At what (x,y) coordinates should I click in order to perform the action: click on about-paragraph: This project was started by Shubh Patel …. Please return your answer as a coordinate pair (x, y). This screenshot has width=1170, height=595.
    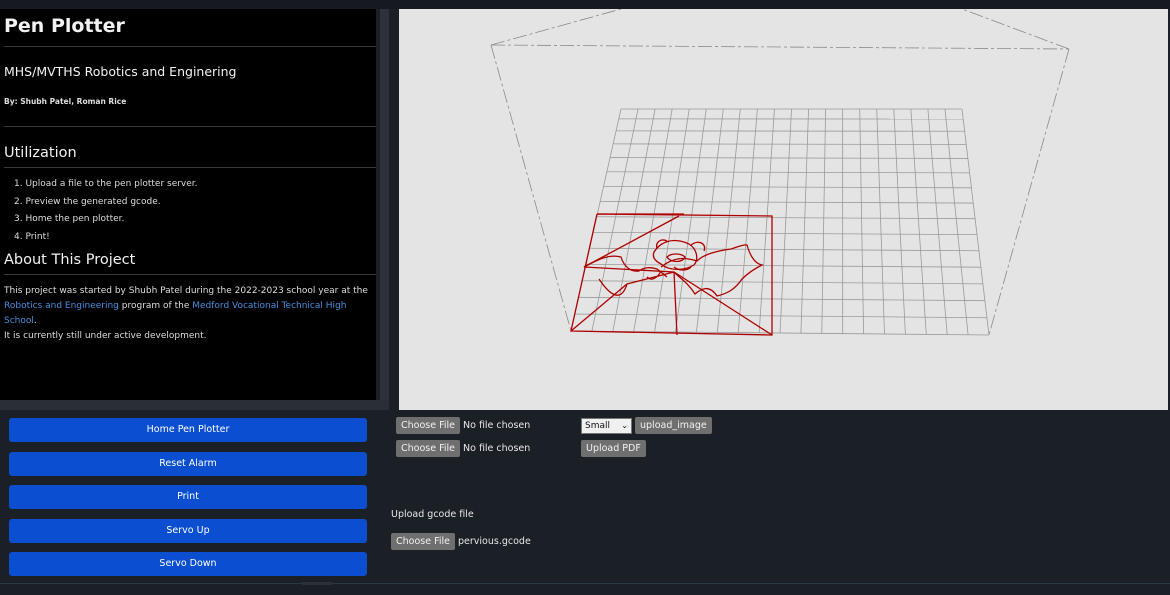
    Looking at the image, I should click on (190, 314).